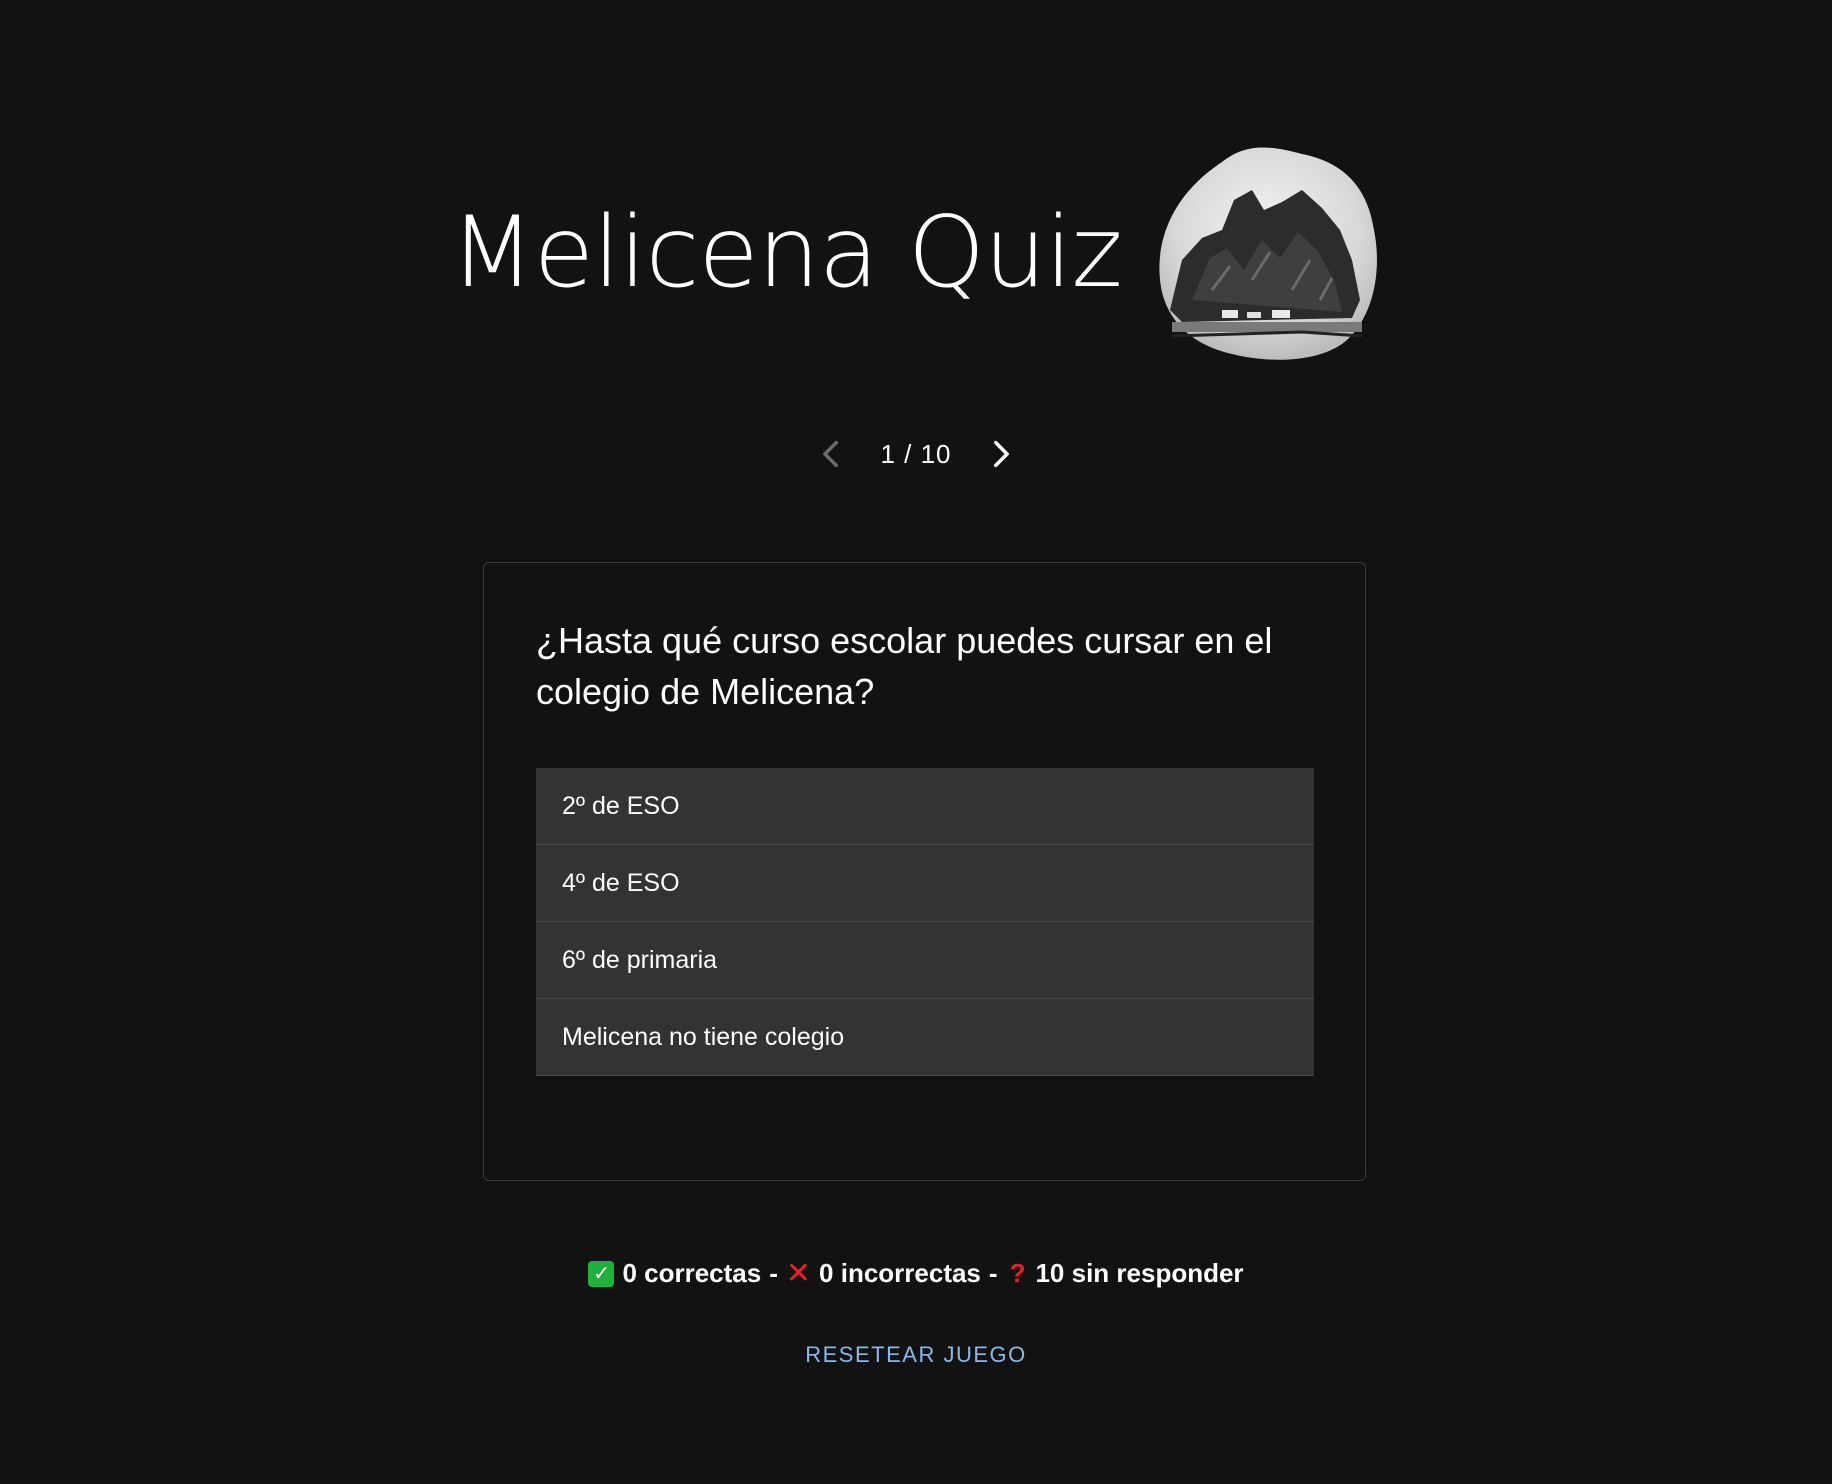 This screenshot has width=1832, height=1484. What do you see at coordinates (601, 1273) in the screenshot?
I see `check-mark-icon: ✓` at bounding box center [601, 1273].